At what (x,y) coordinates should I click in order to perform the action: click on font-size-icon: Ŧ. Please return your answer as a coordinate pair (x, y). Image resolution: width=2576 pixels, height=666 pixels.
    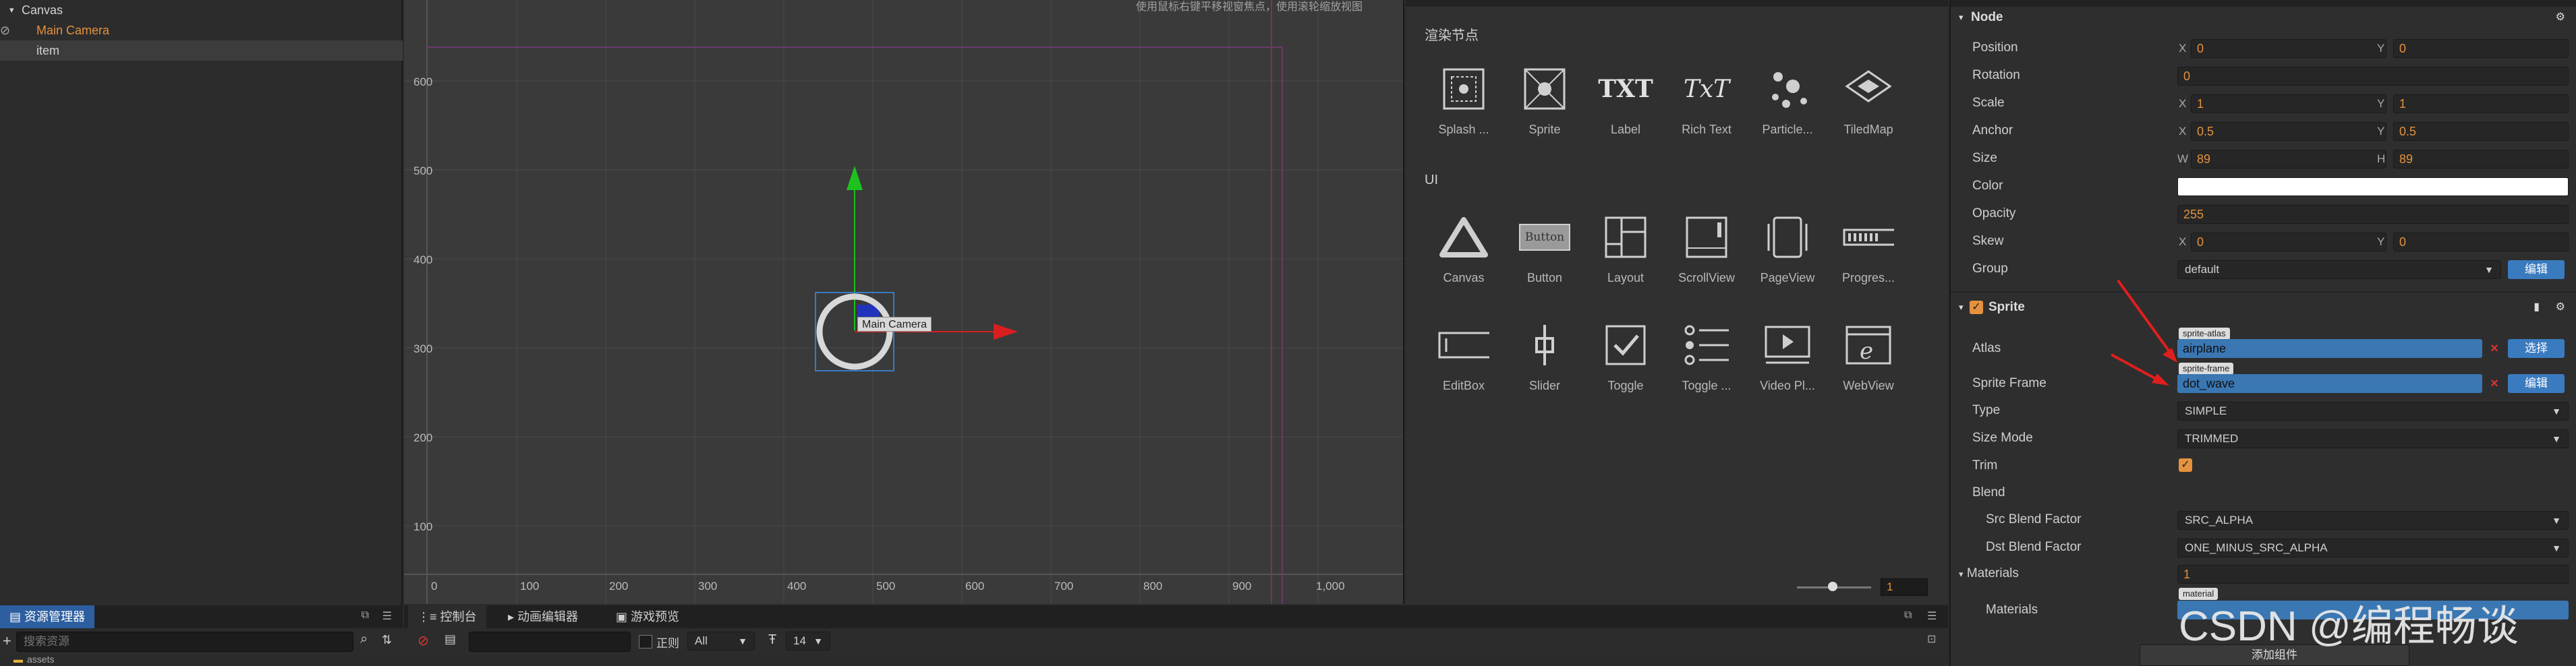
    Looking at the image, I should click on (772, 639).